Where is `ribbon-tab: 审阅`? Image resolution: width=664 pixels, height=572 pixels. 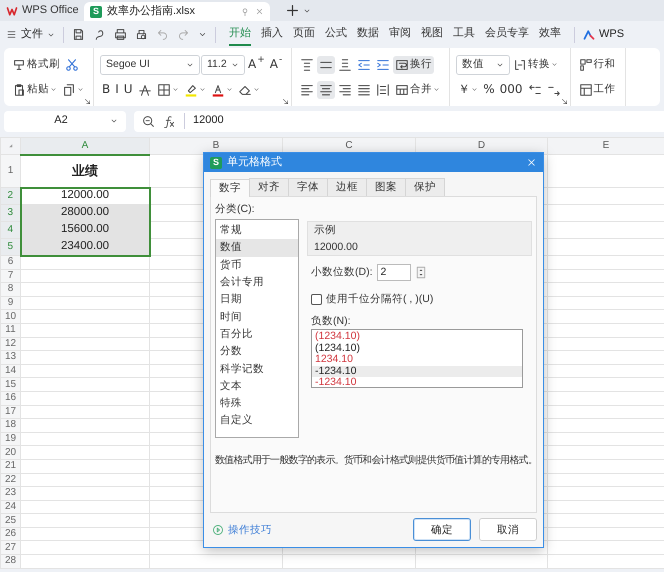
ribbon-tab: 审阅 is located at coordinates (400, 34).